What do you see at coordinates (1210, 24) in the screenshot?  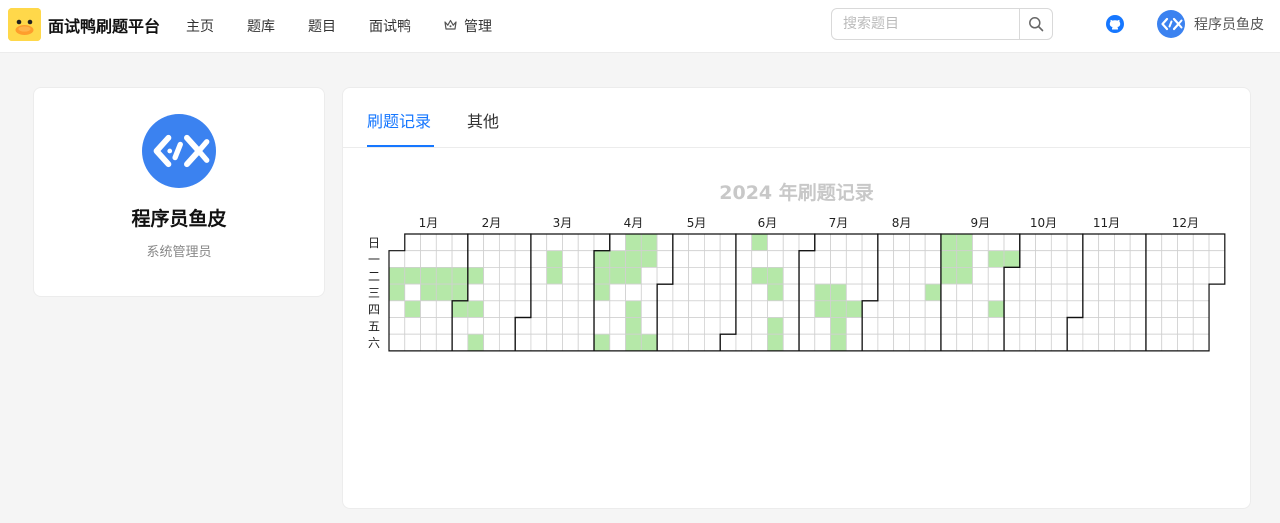 I see `user-menu: 程序员鱼皮` at bounding box center [1210, 24].